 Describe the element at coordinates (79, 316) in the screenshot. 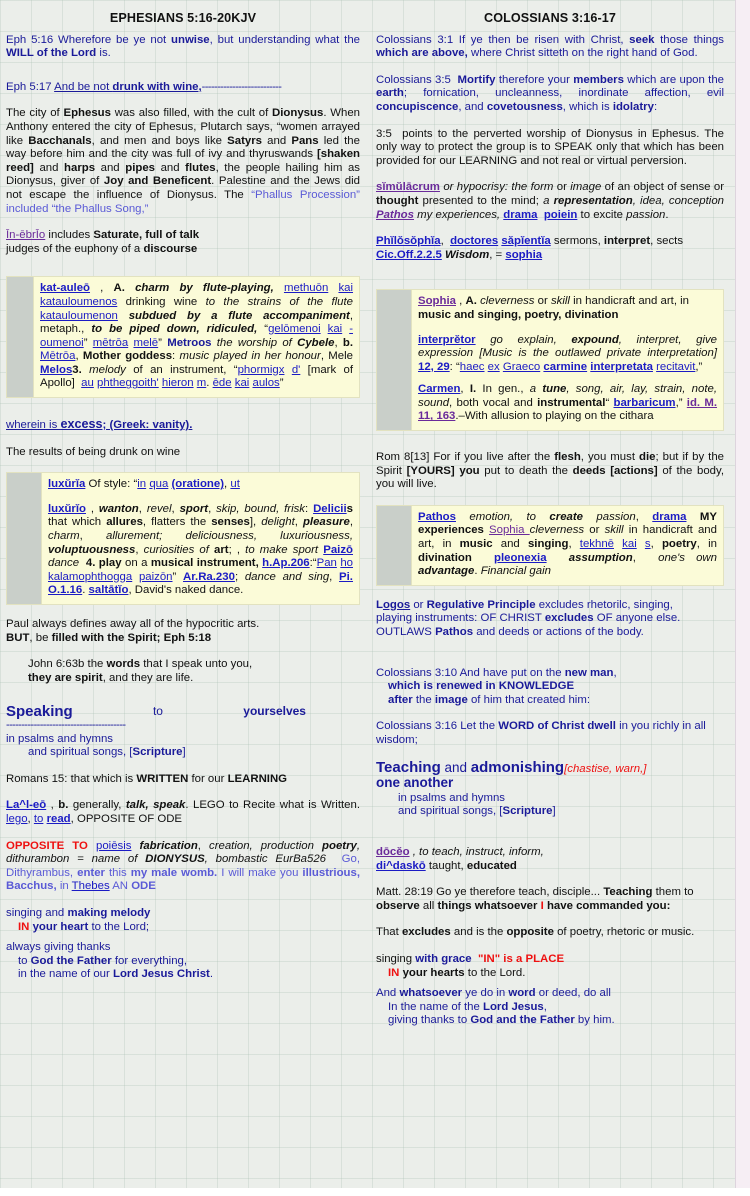

I see `katauloumenon-link: katauloumenon` at that location.